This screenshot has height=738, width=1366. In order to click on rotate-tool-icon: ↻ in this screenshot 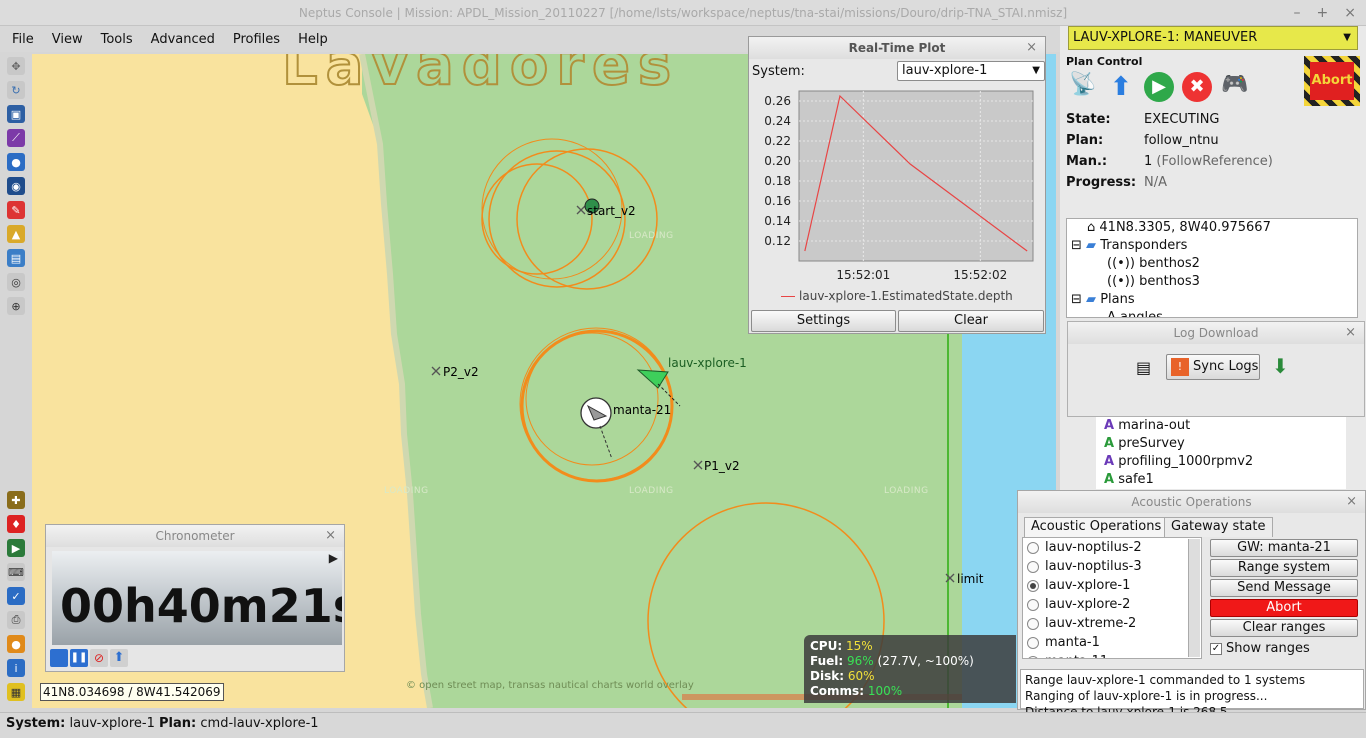, I will do `click(16, 90)`.